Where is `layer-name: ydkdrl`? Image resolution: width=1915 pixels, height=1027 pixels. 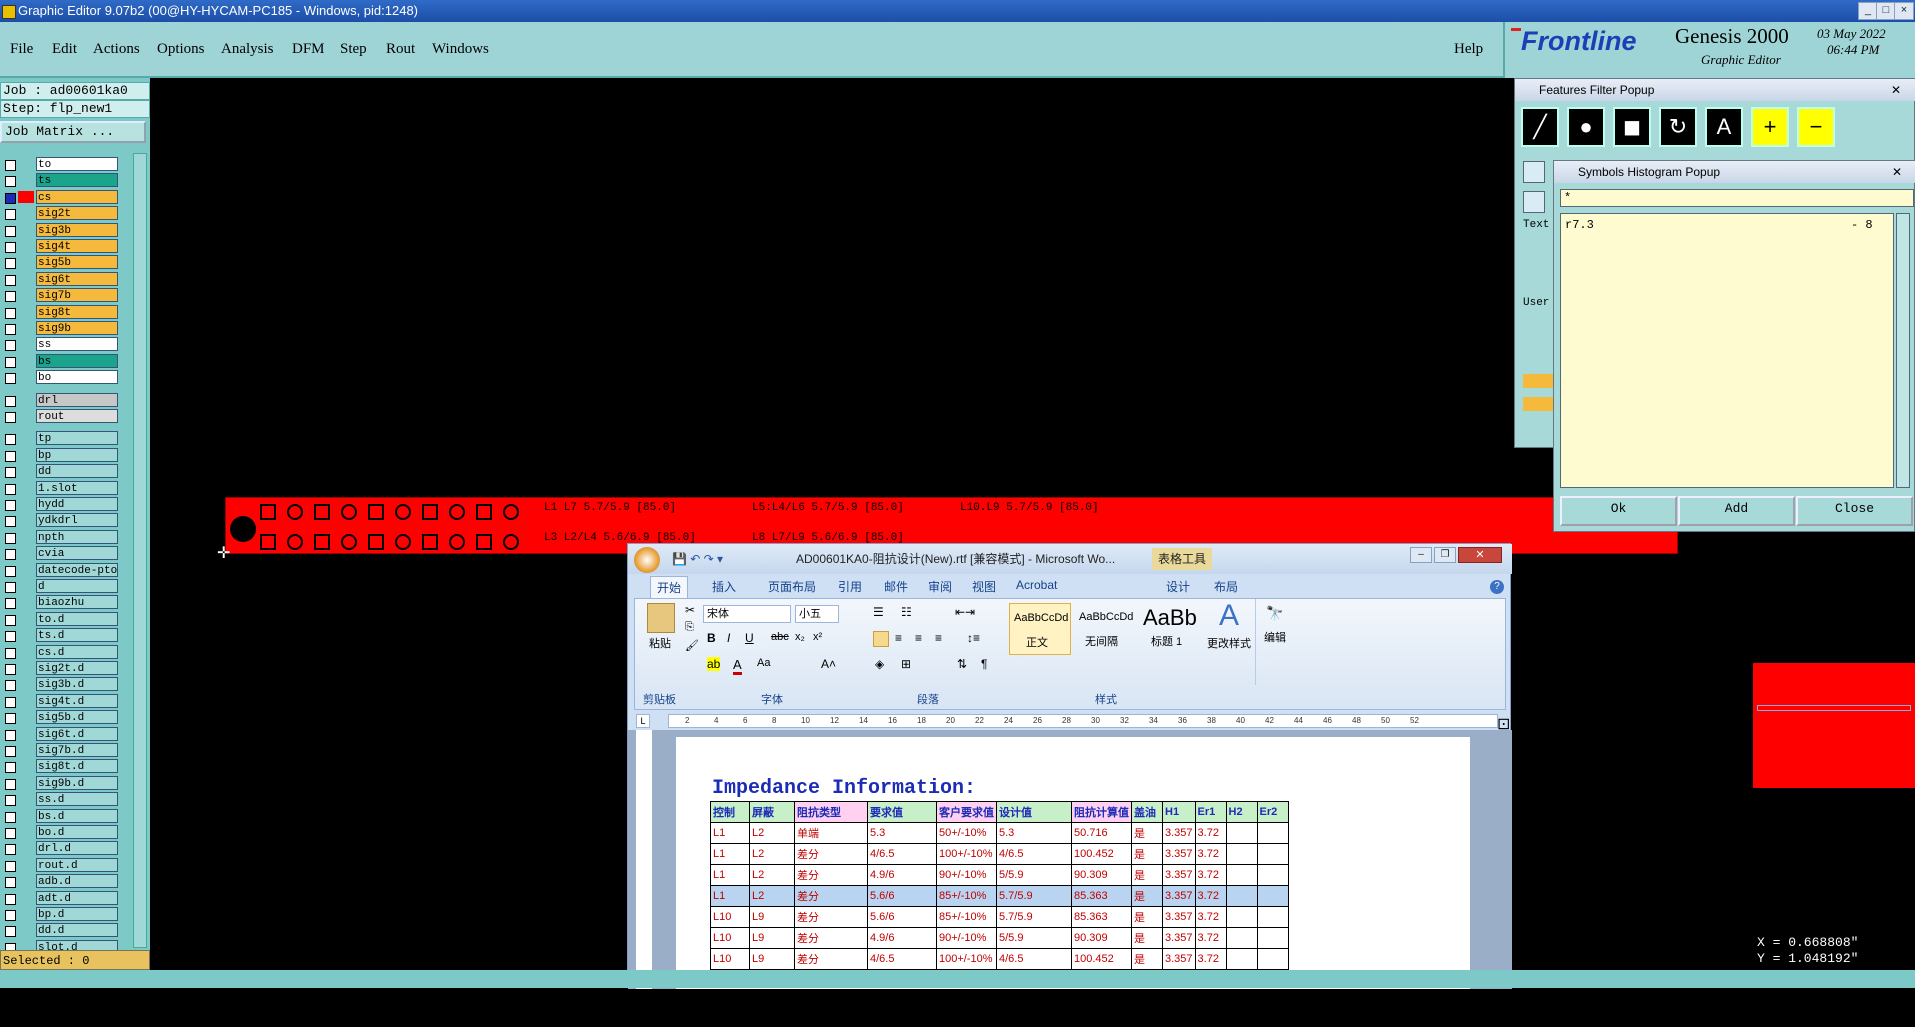
layer-name: ydkdrl is located at coordinates (77, 520).